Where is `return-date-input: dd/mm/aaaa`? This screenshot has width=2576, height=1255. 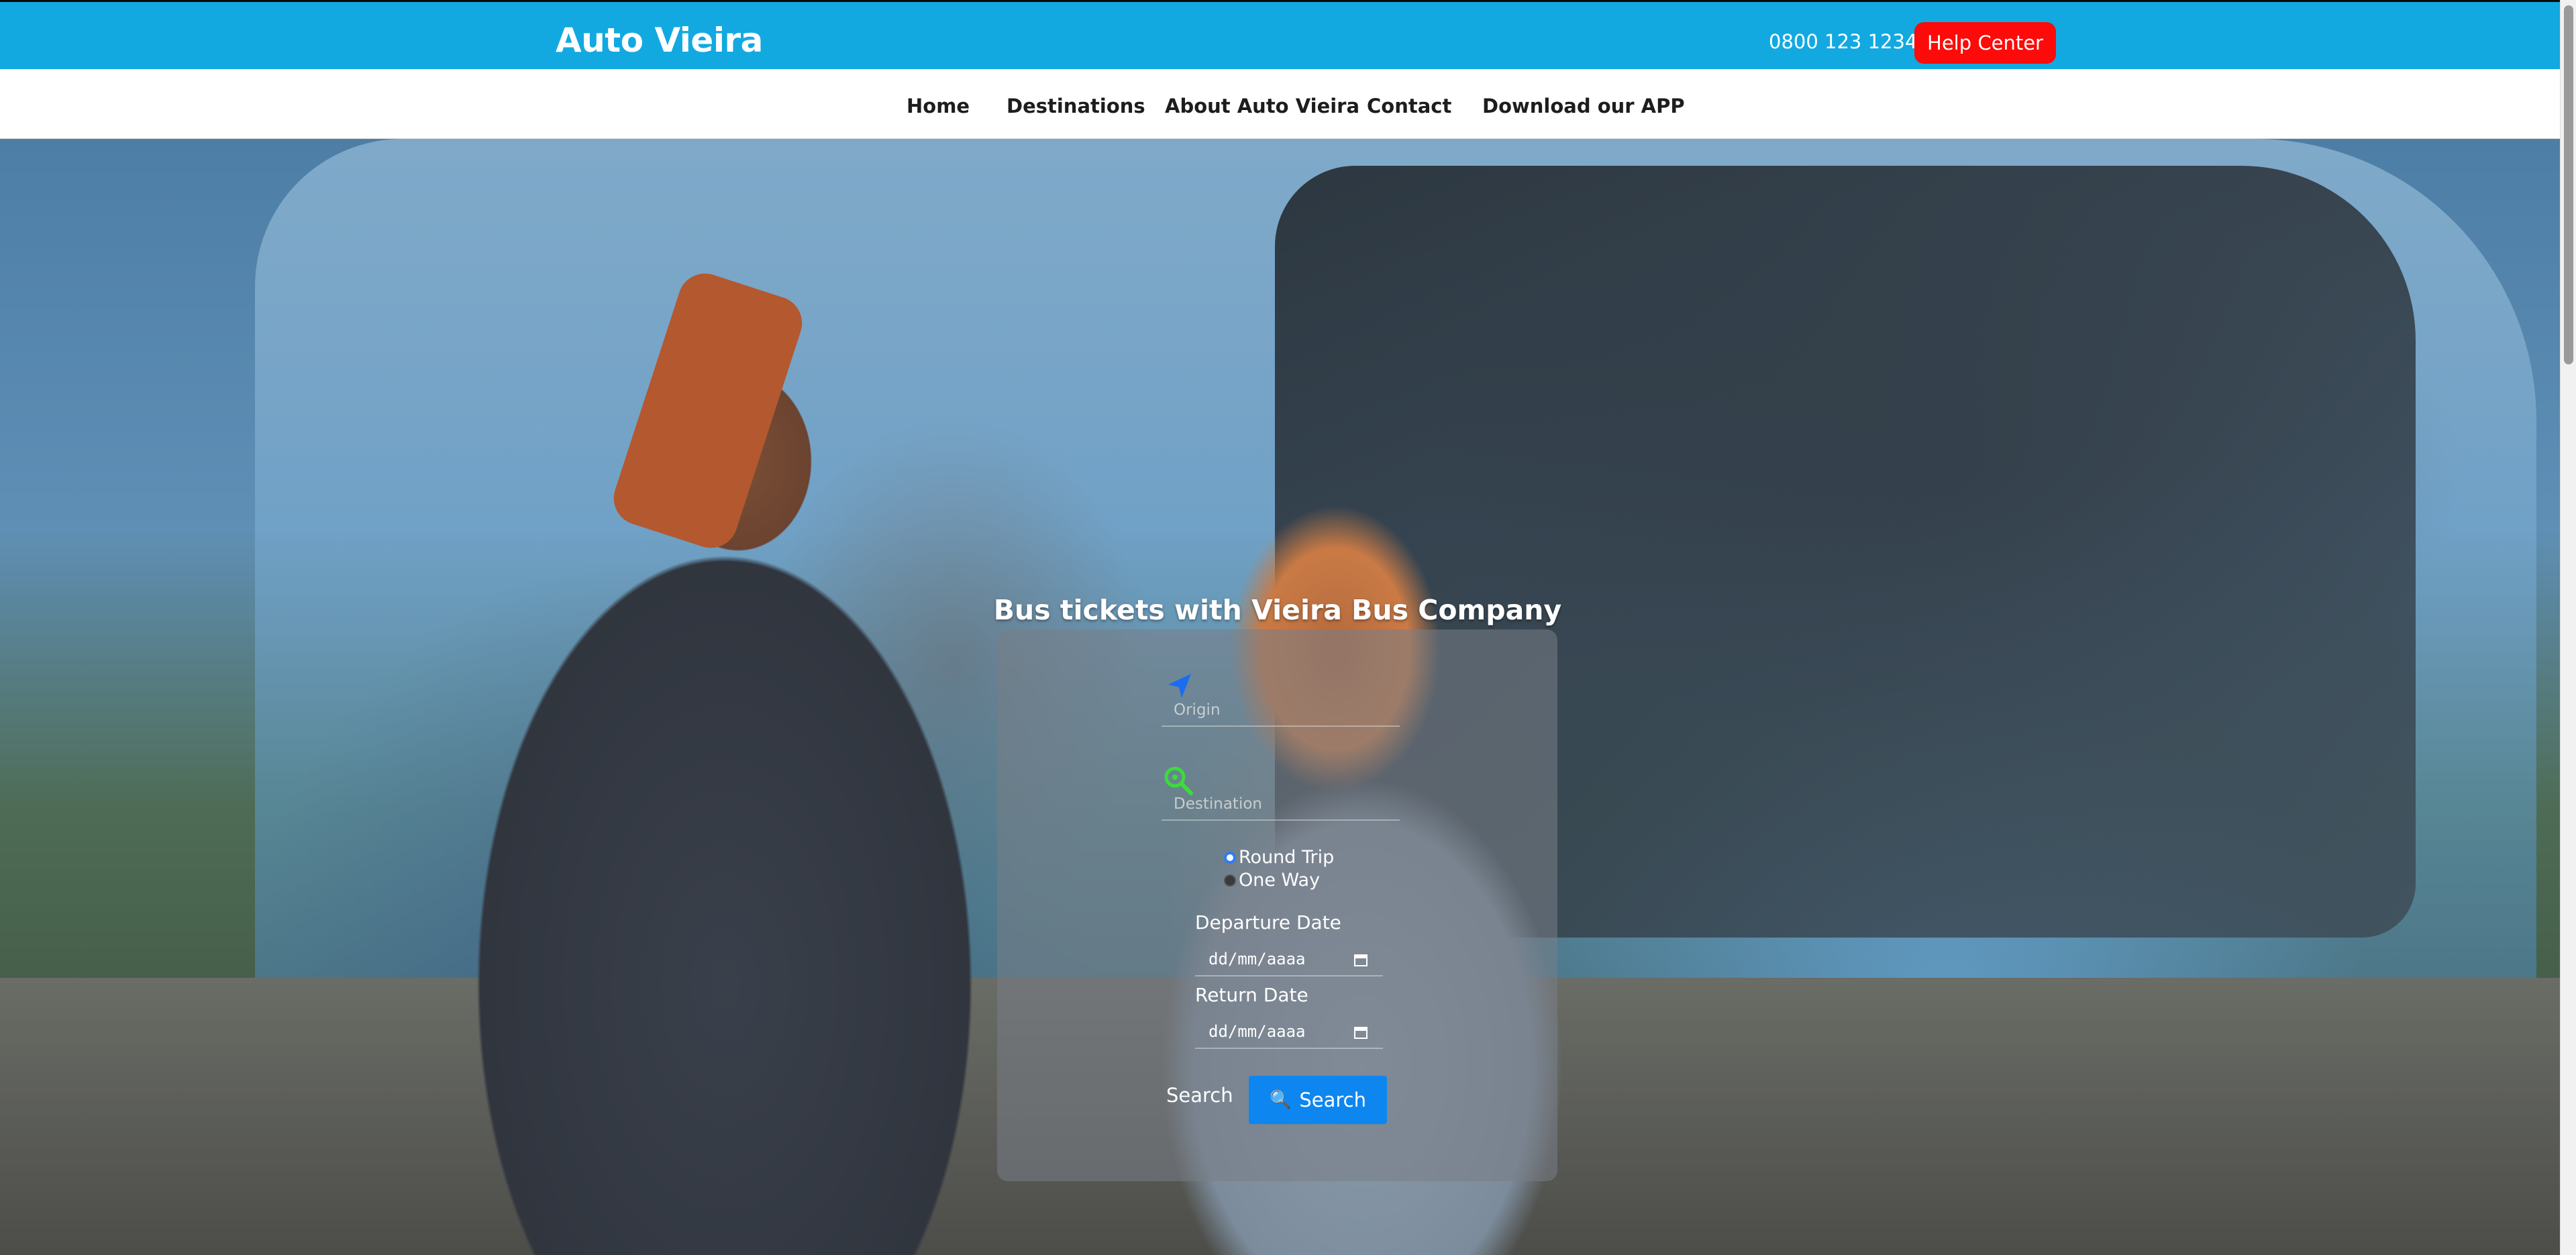 return-date-input: dd/mm/aaaa is located at coordinates (1289, 1032).